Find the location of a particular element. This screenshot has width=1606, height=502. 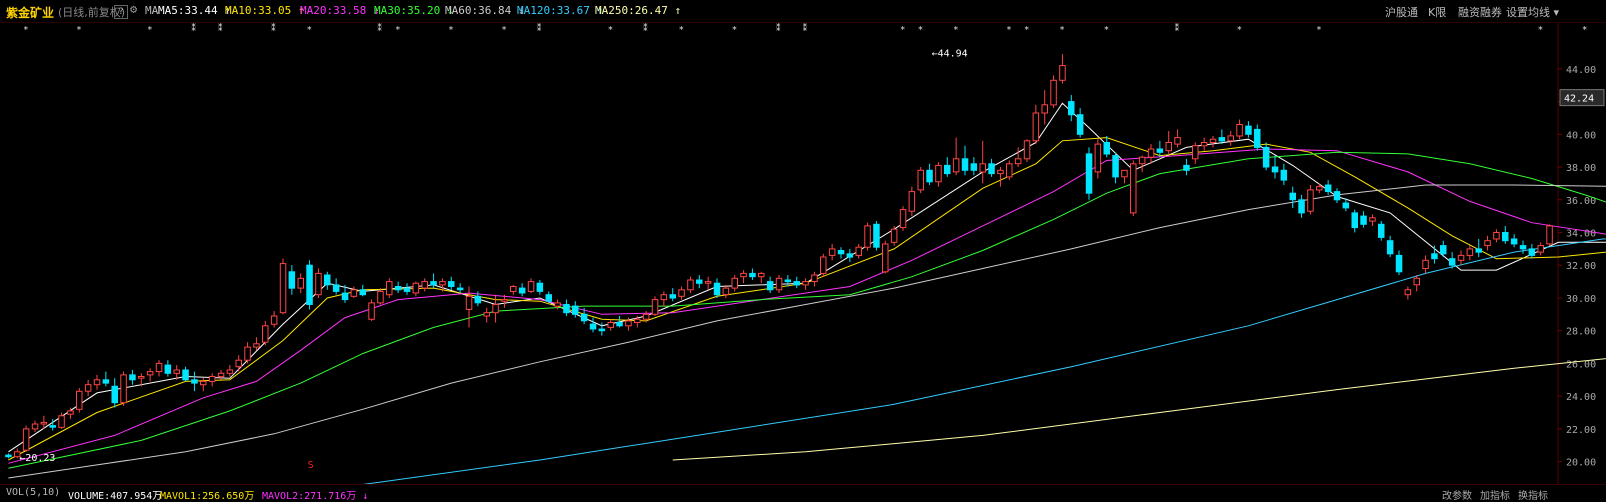

help-button: ? is located at coordinates (121, 12).